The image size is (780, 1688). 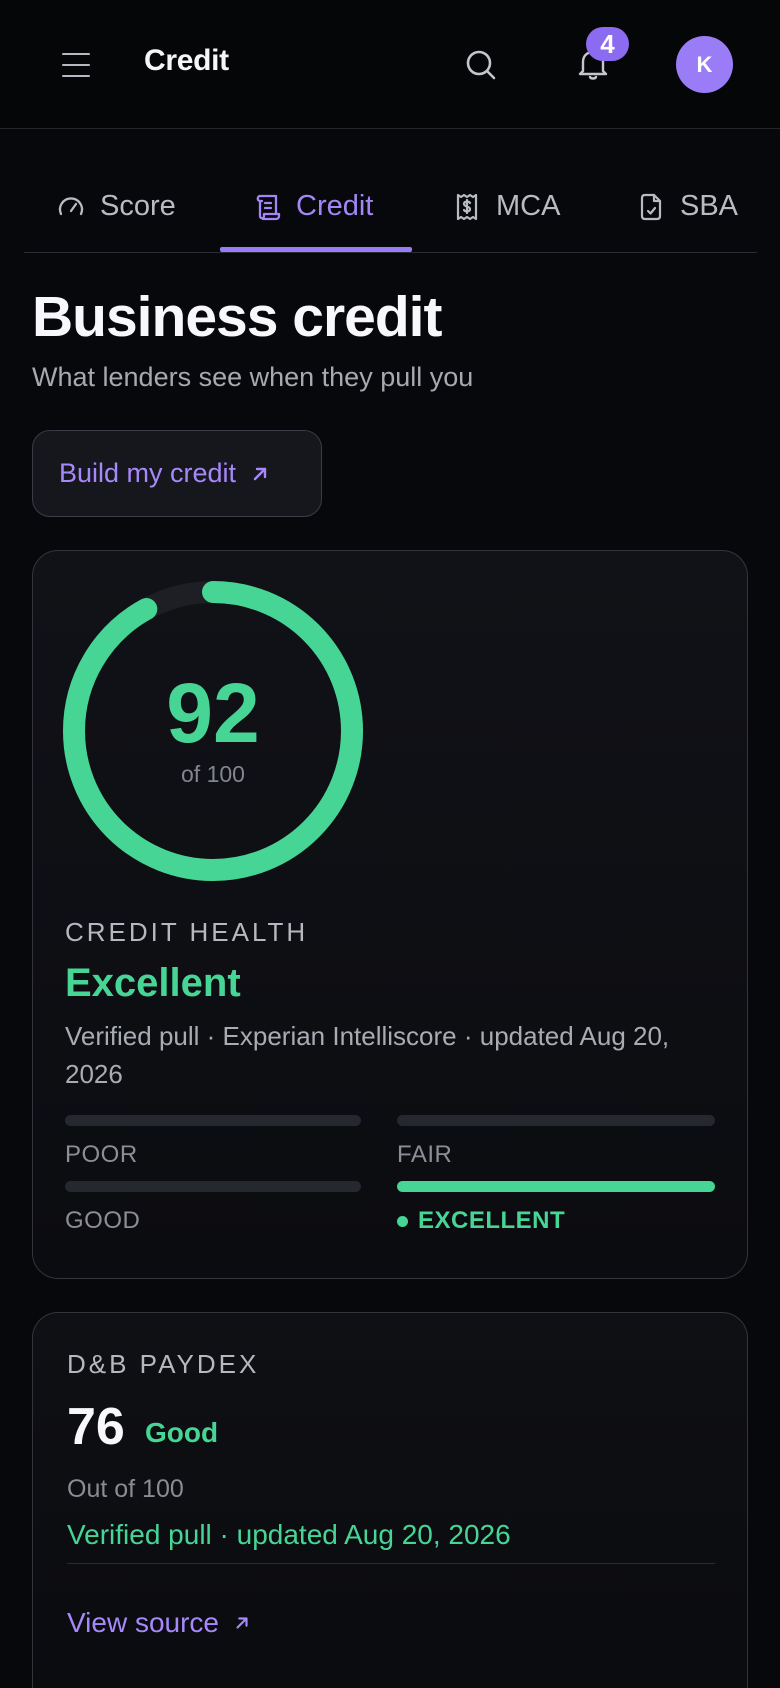 What do you see at coordinates (213, 774) in the screenshot?
I see `credit-score-out-of: of 100` at bounding box center [213, 774].